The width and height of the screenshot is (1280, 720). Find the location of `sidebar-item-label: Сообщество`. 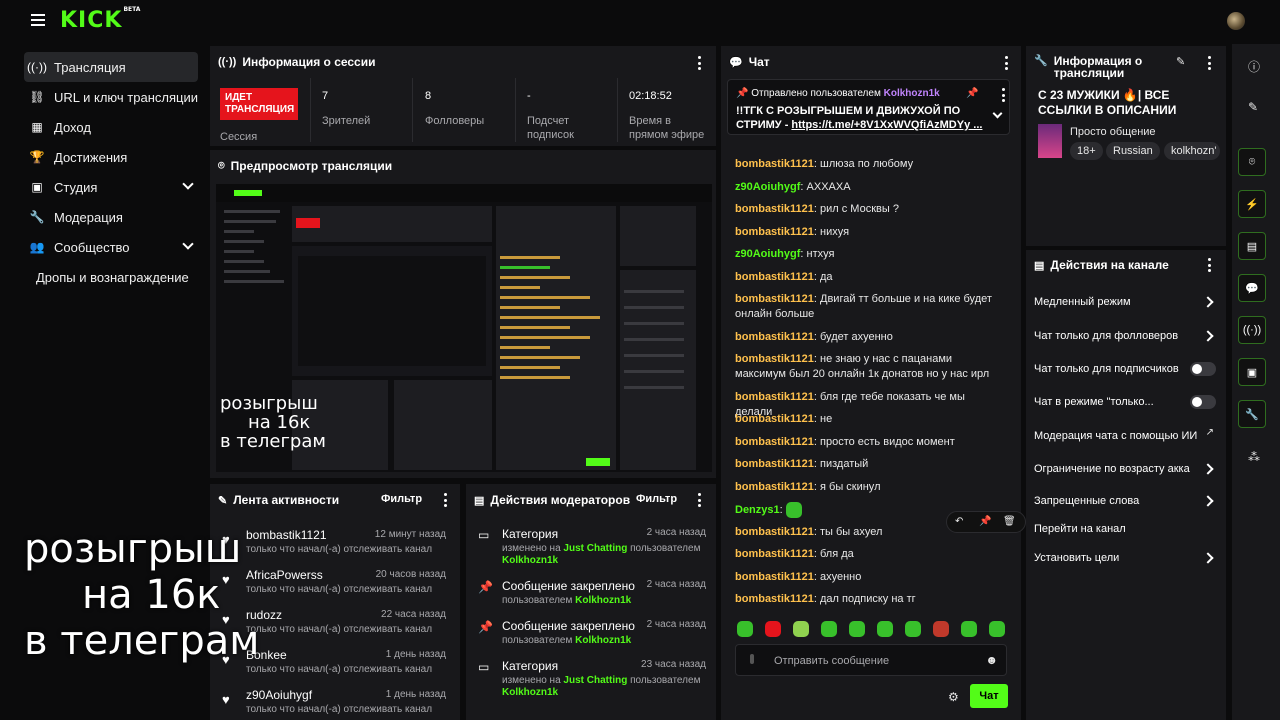

sidebar-item-label: Сообщество is located at coordinates (92, 247).